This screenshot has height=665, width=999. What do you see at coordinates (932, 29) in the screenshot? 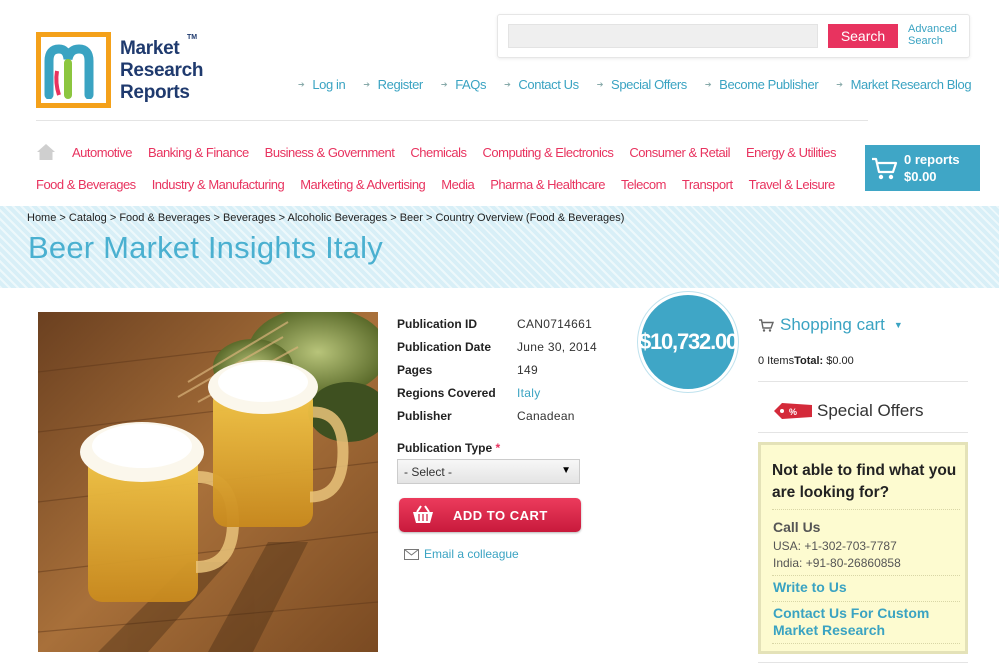
I see `advanced-search-line1: Advanced` at bounding box center [932, 29].